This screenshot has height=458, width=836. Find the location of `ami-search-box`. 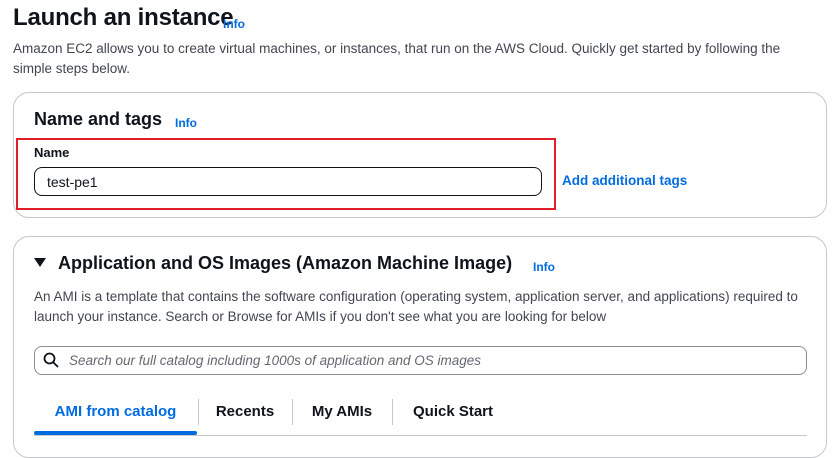

ami-search-box is located at coordinates (420, 360).